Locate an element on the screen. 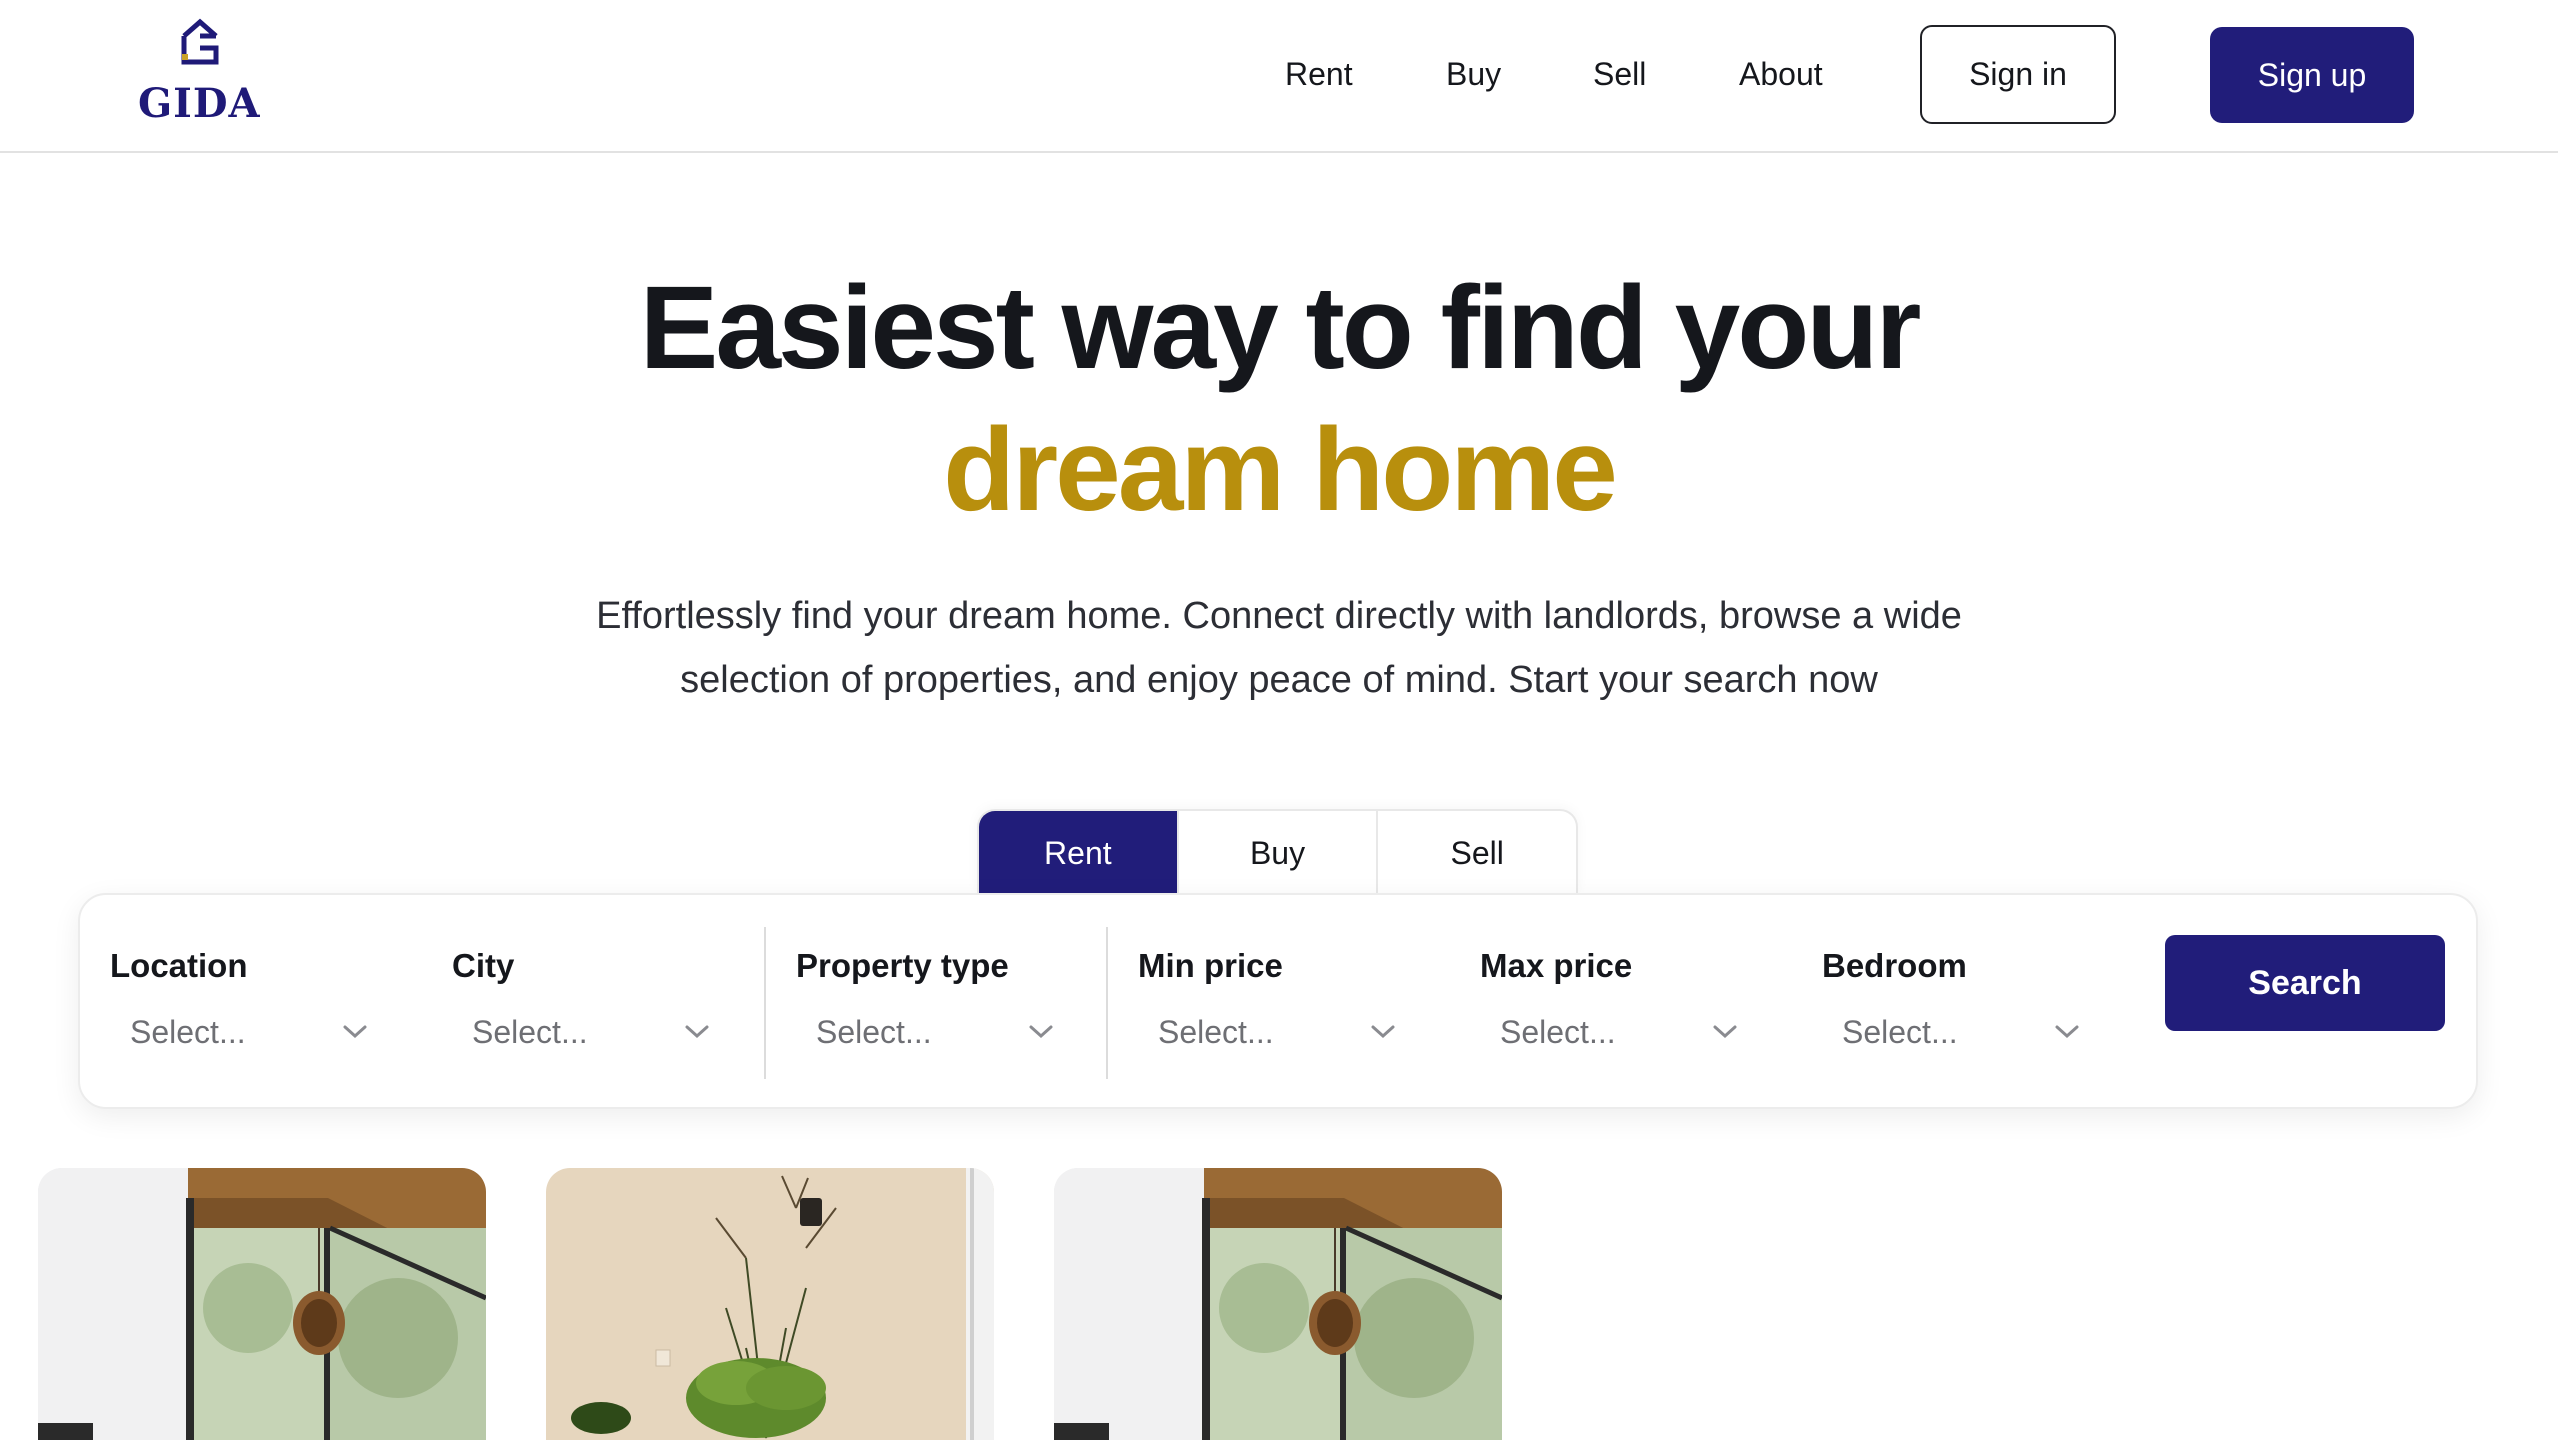  brand-logo: GIDA is located at coordinates (199, 72).